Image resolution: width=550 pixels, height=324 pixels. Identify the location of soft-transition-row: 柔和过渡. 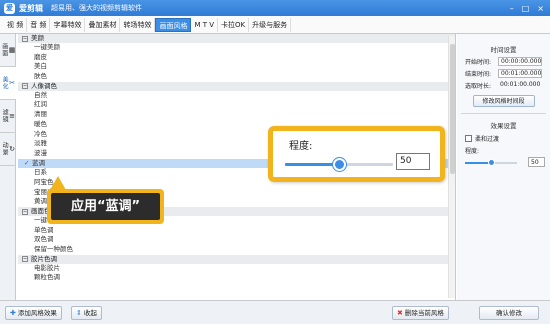
(507, 138).